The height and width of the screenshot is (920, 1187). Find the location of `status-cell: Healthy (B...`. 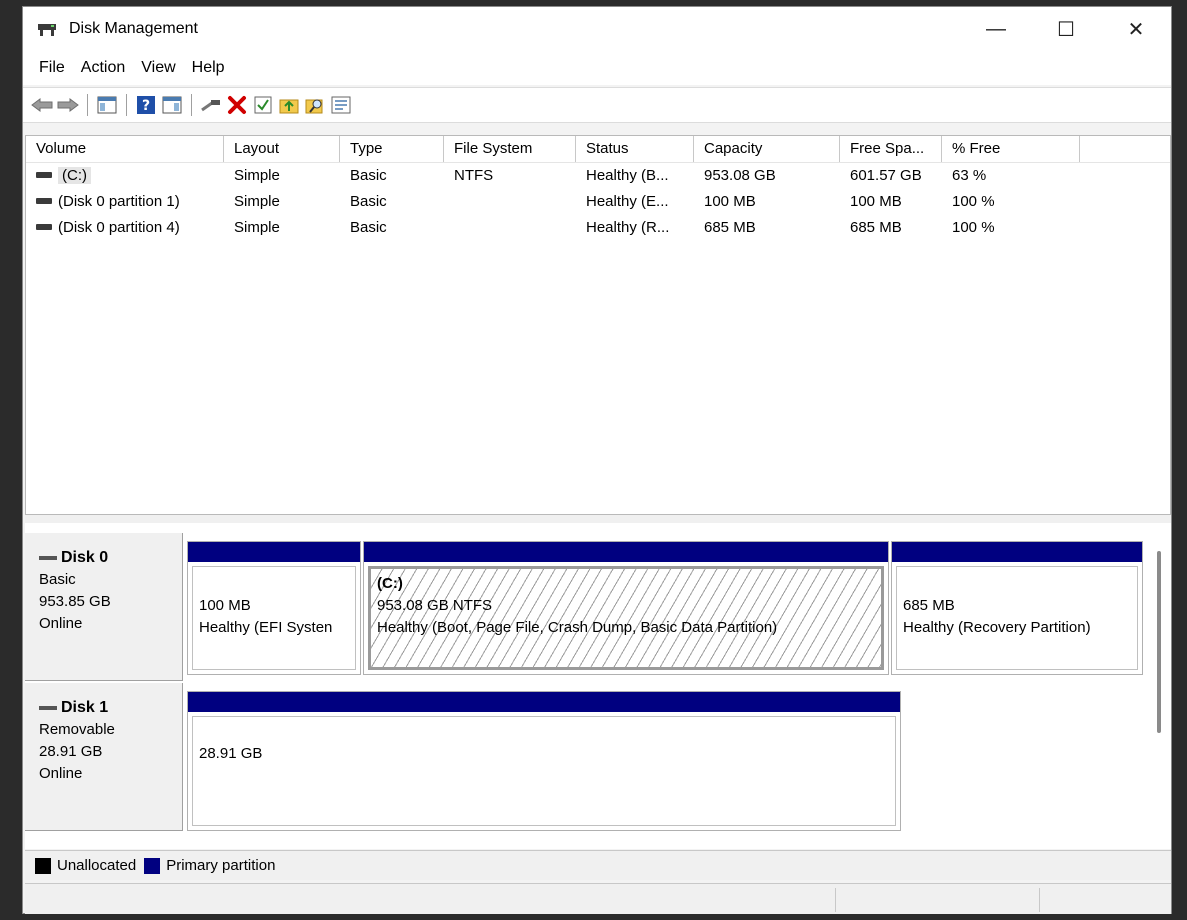

status-cell: Healthy (B... is located at coordinates (627, 175).